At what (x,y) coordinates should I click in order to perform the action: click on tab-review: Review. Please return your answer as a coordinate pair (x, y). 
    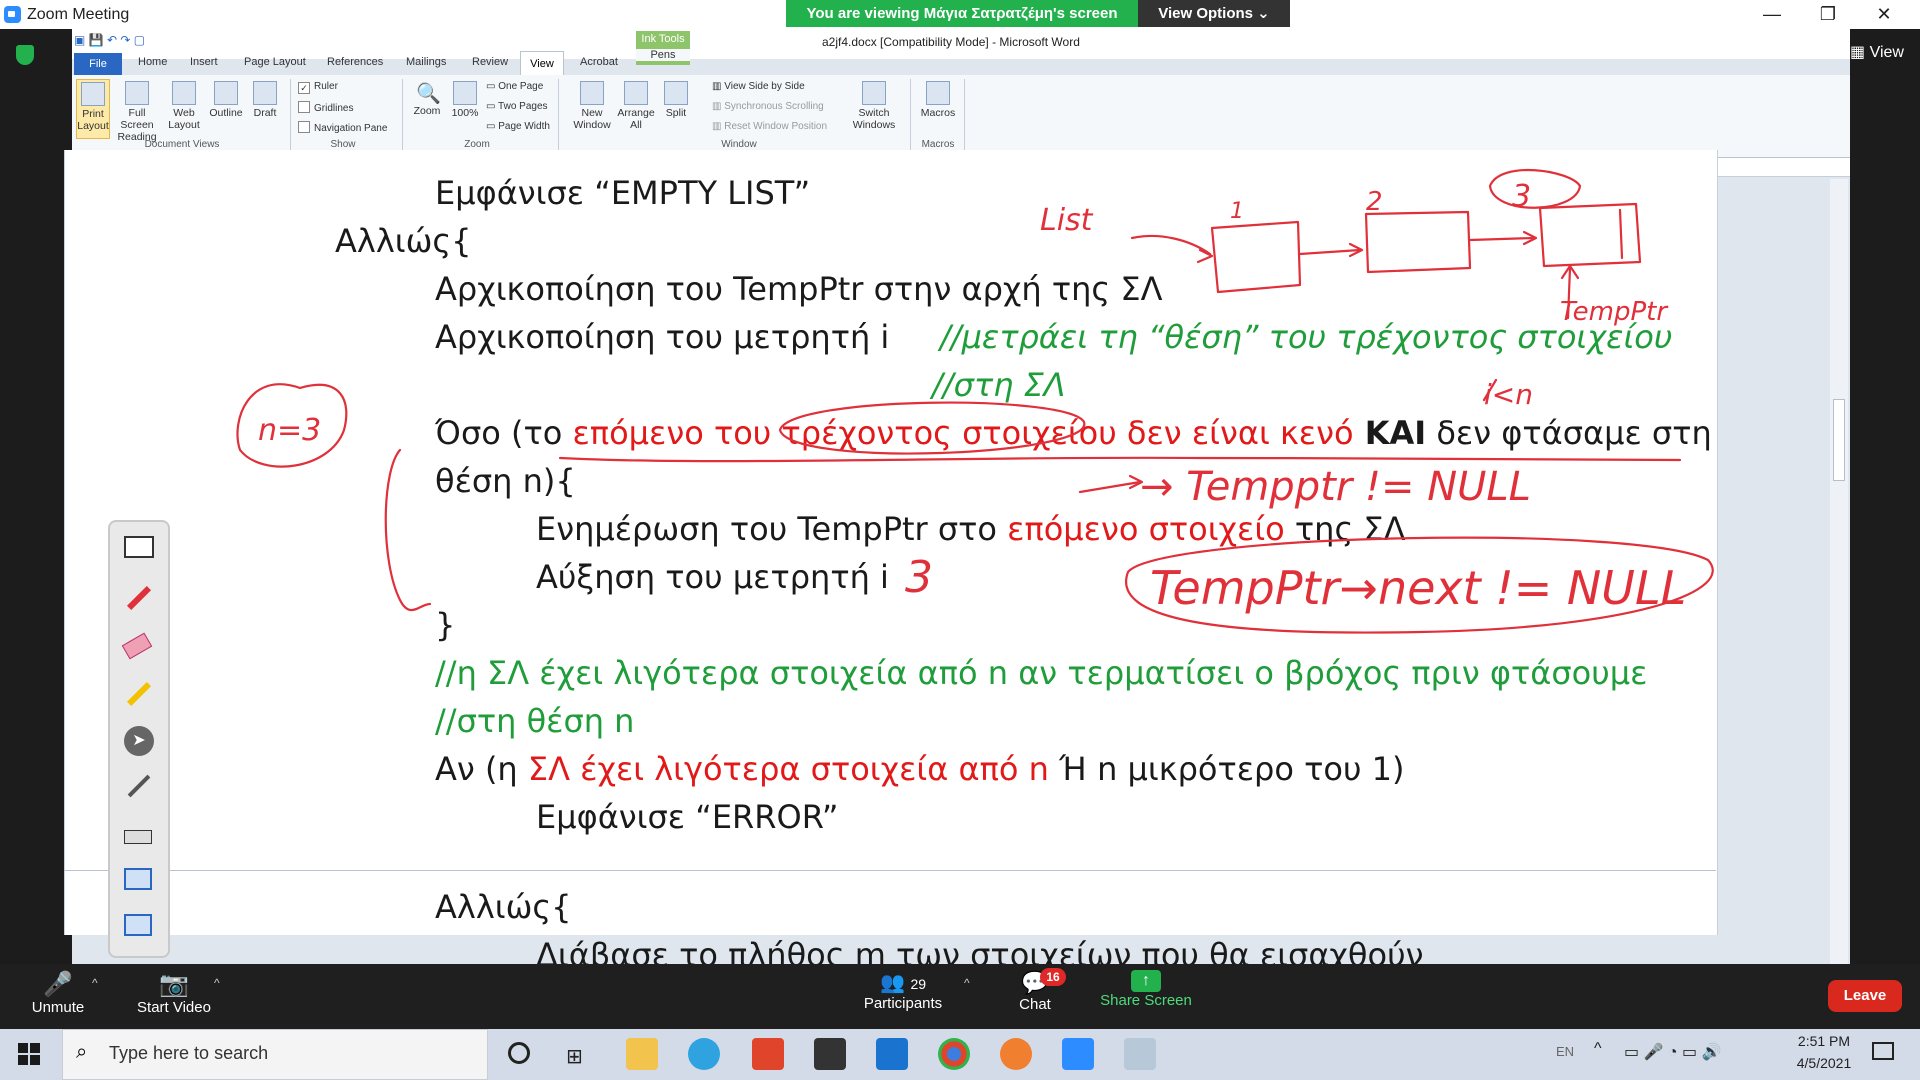
    Looking at the image, I should click on (490, 62).